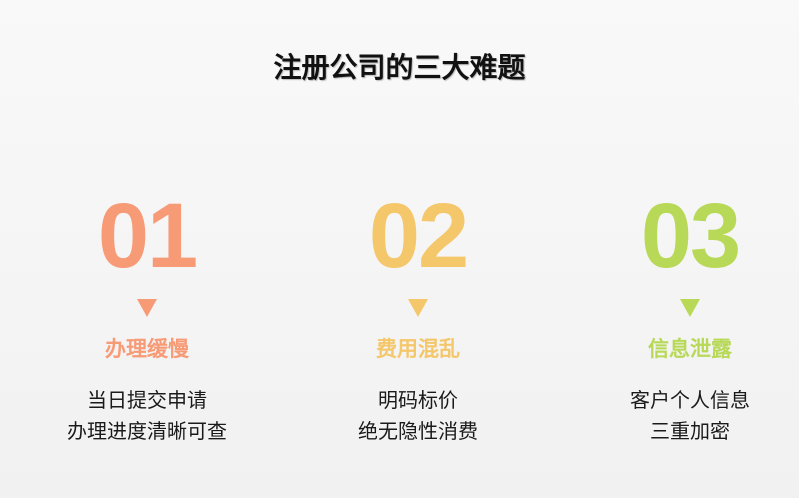 The height and width of the screenshot is (498, 799). I want to click on page-title: 注册公司的三大难题, so click(399, 67).